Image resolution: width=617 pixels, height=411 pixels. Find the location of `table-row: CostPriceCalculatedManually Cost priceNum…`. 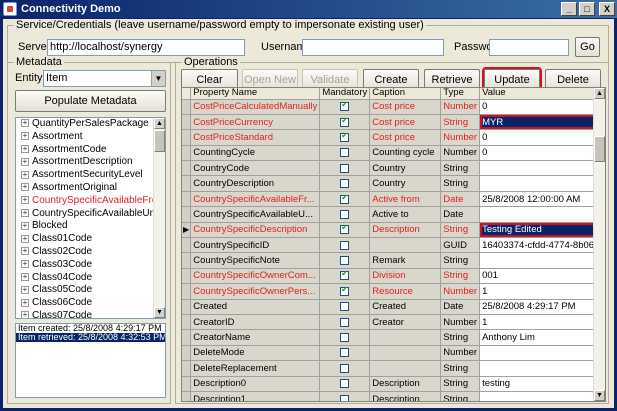

table-row: CostPriceCalculatedManually Cost priceNum… is located at coordinates (393, 107).